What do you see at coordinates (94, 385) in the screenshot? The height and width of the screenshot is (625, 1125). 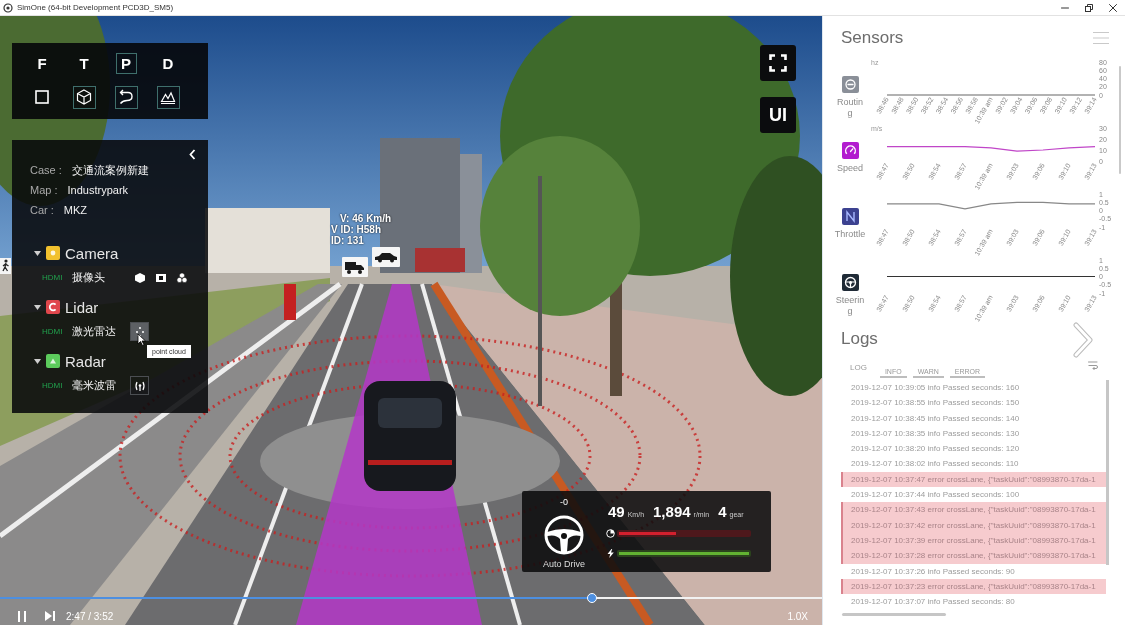 I see `device-name: 毫米波雷` at bounding box center [94, 385].